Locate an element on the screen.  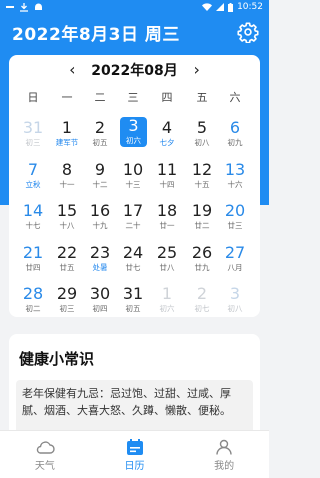
gear-icon is located at coordinates (248, 32).